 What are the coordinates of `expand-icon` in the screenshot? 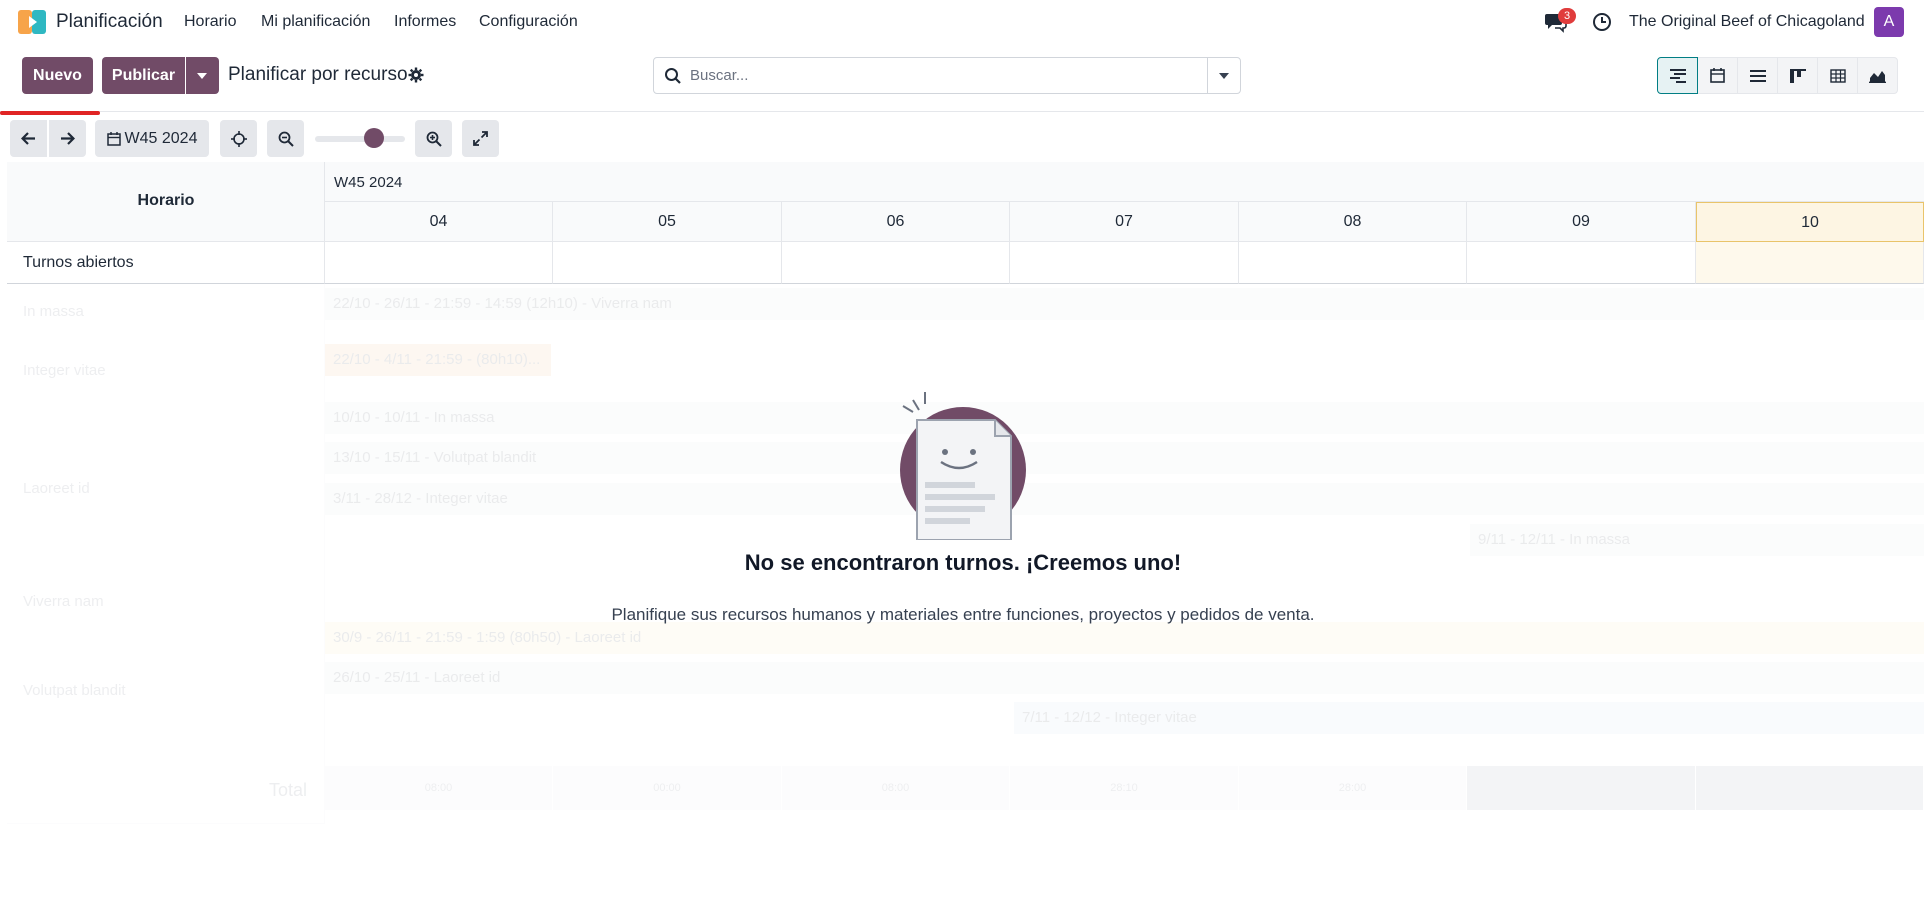 It's located at (480, 138).